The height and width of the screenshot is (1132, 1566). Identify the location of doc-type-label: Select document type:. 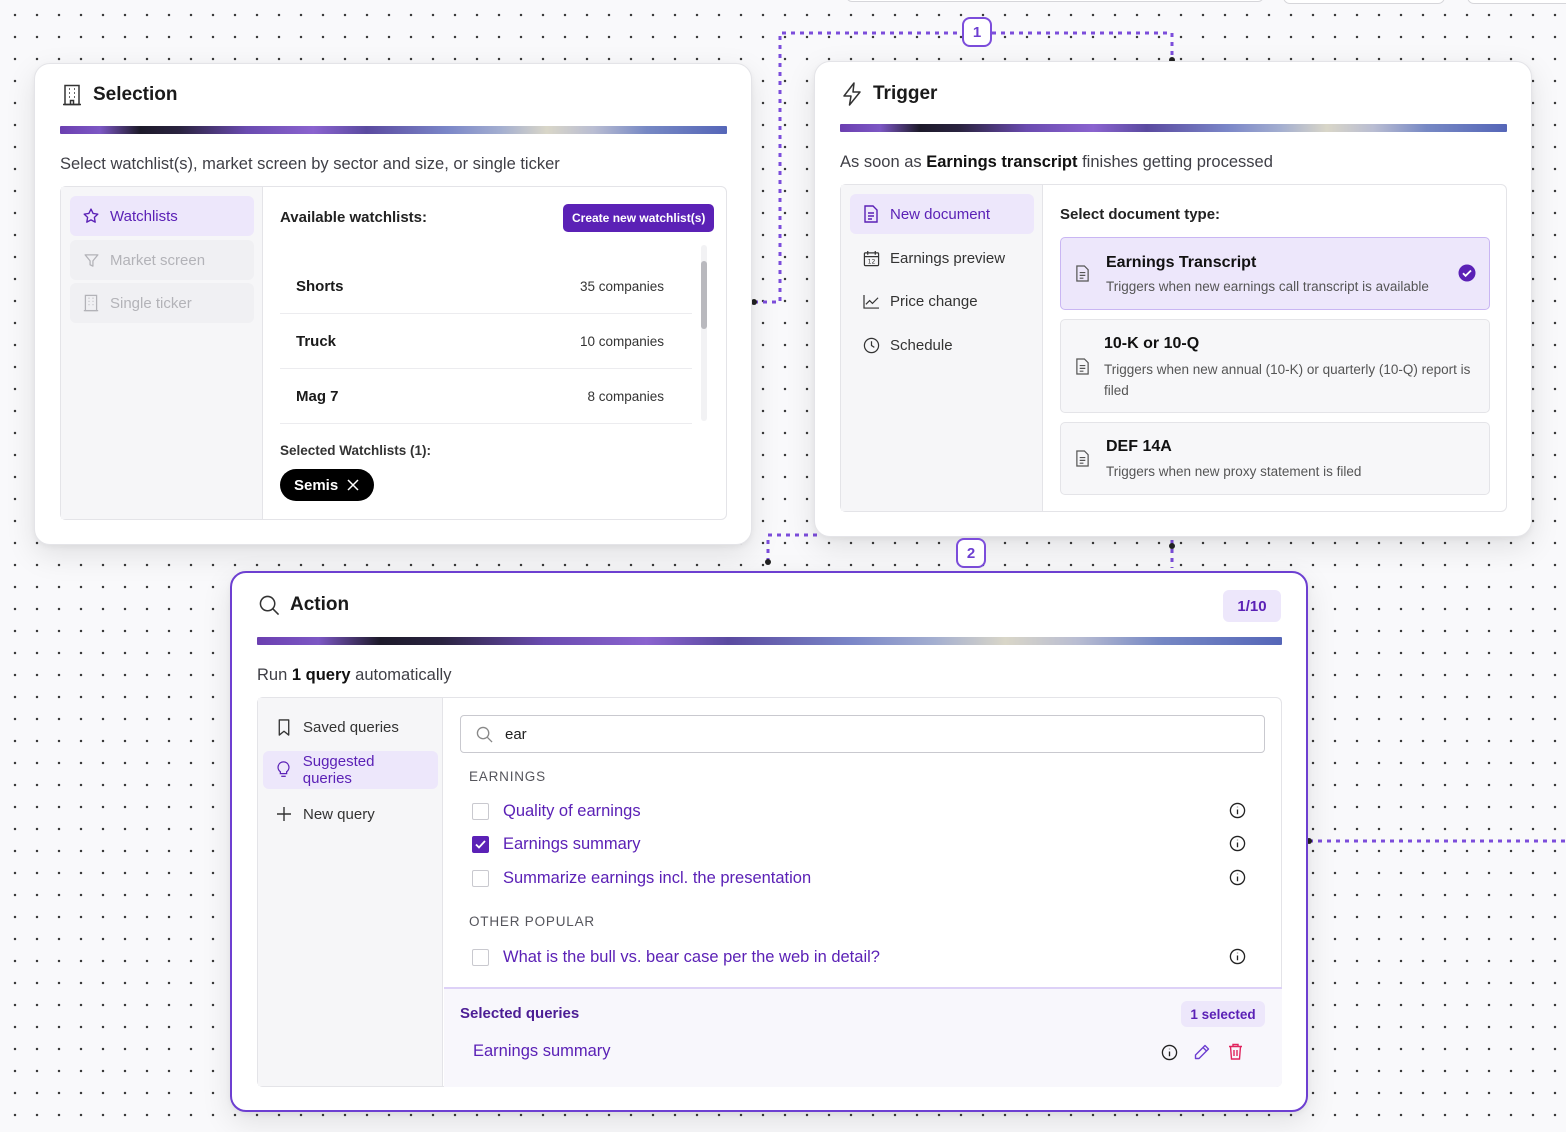
(1140, 214).